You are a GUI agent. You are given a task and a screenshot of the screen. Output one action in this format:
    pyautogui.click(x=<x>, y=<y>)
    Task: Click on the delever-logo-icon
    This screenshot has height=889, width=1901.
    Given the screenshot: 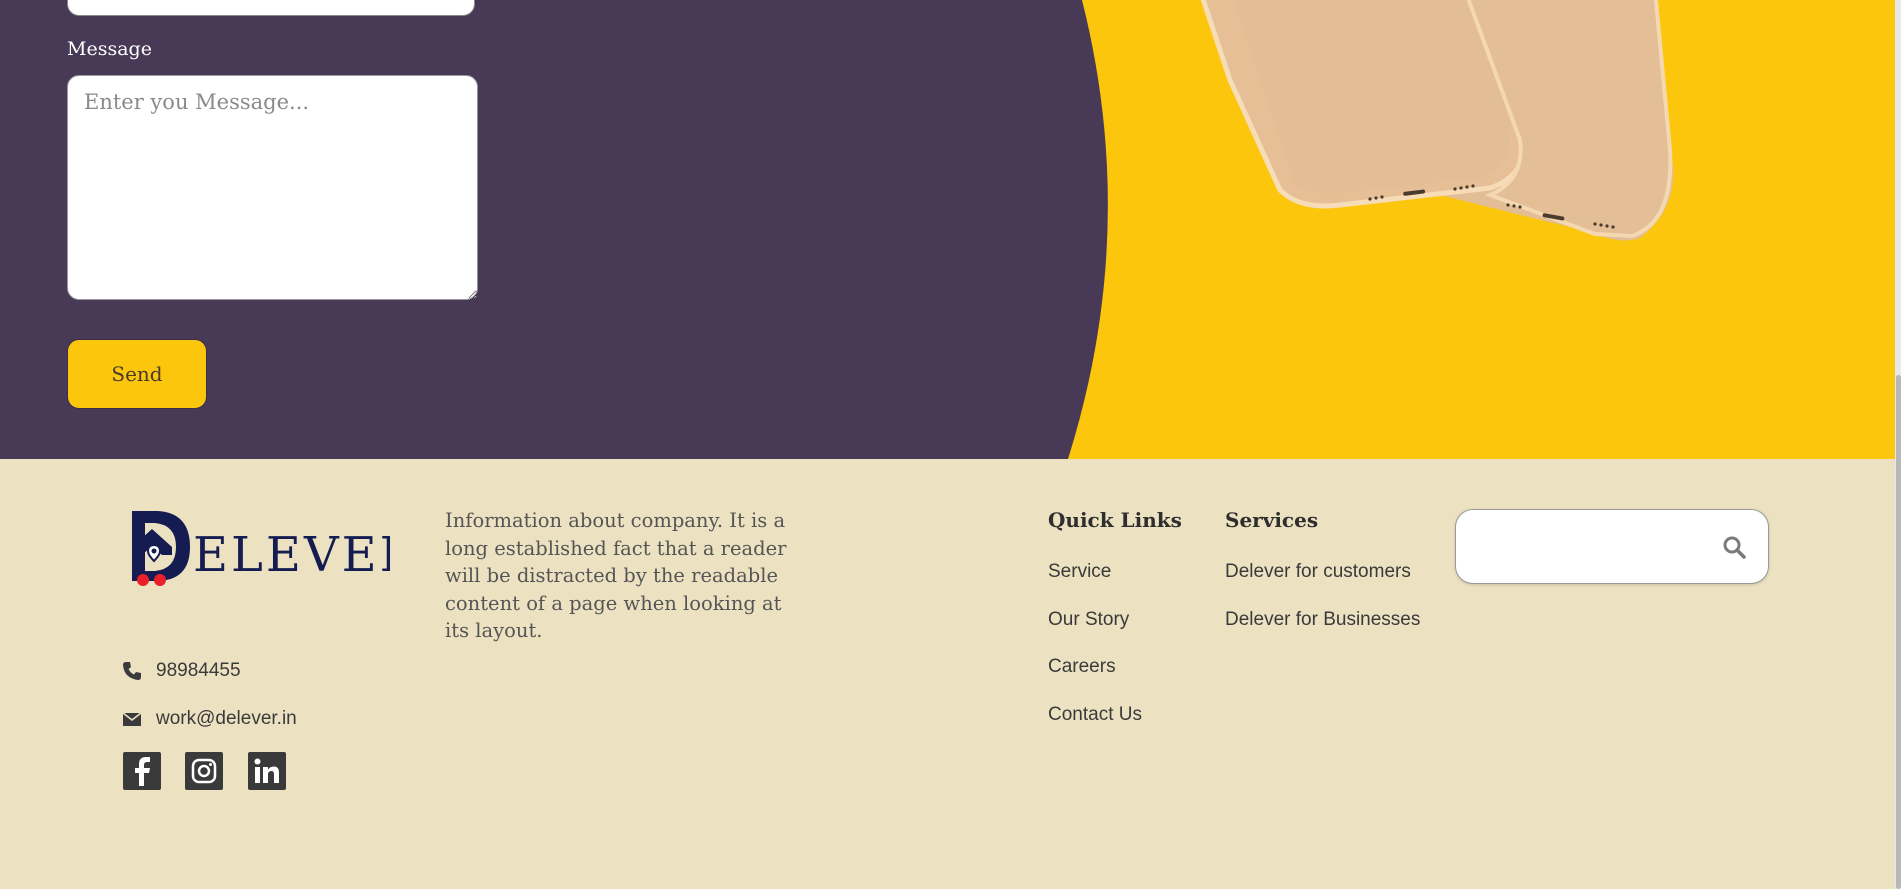 What is the action you would take?
    pyautogui.click(x=161, y=548)
    